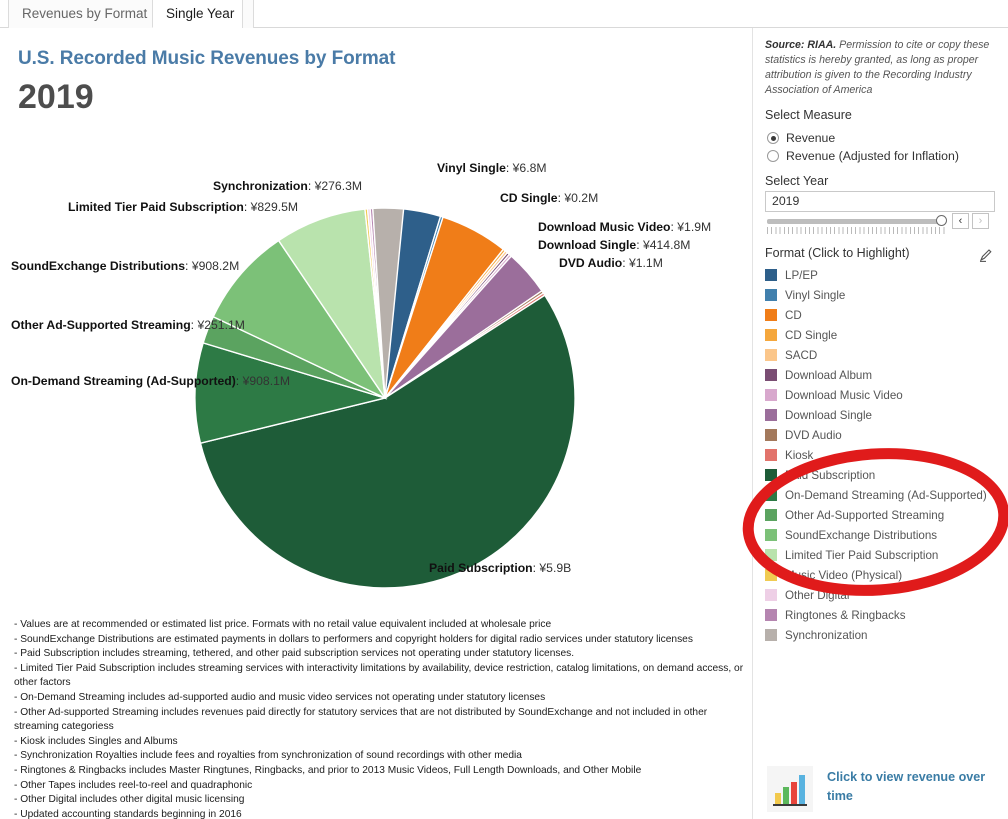 The image size is (1008, 819). Describe the element at coordinates (855, 221) in the screenshot. I see `year-slider-track` at that location.